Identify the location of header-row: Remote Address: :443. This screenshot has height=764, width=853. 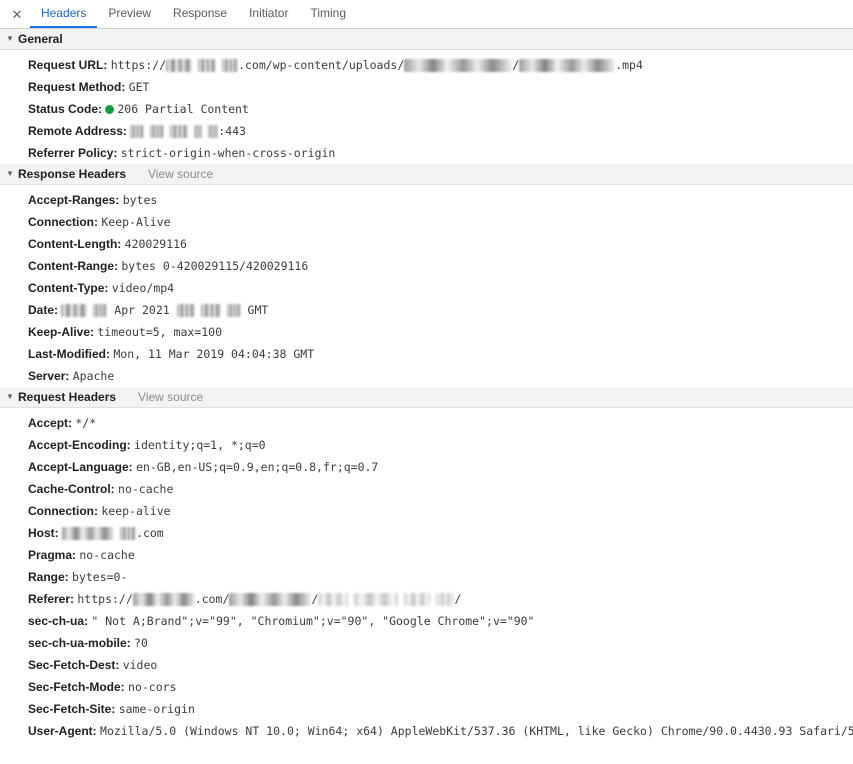
(426, 131).